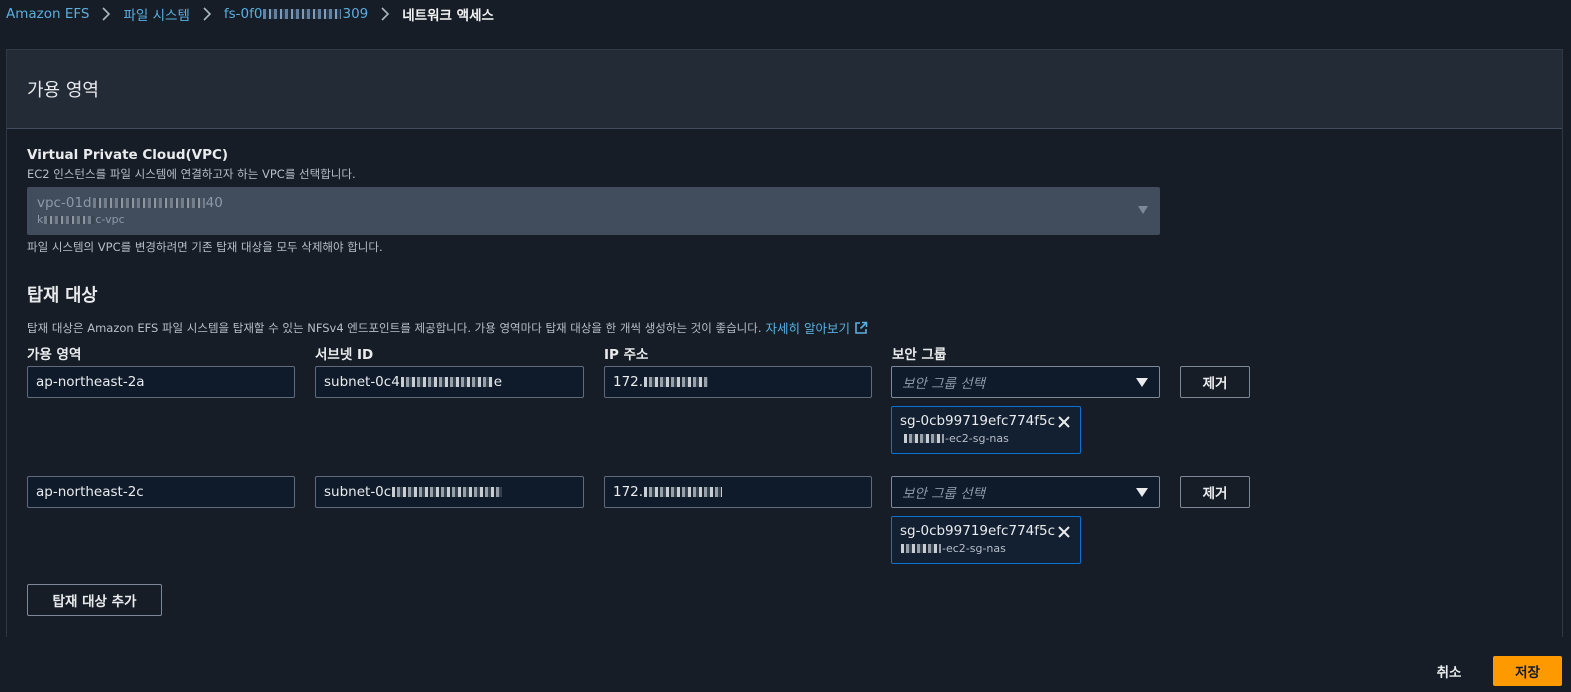  I want to click on column-header-az: 가용 영역, so click(54, 355).